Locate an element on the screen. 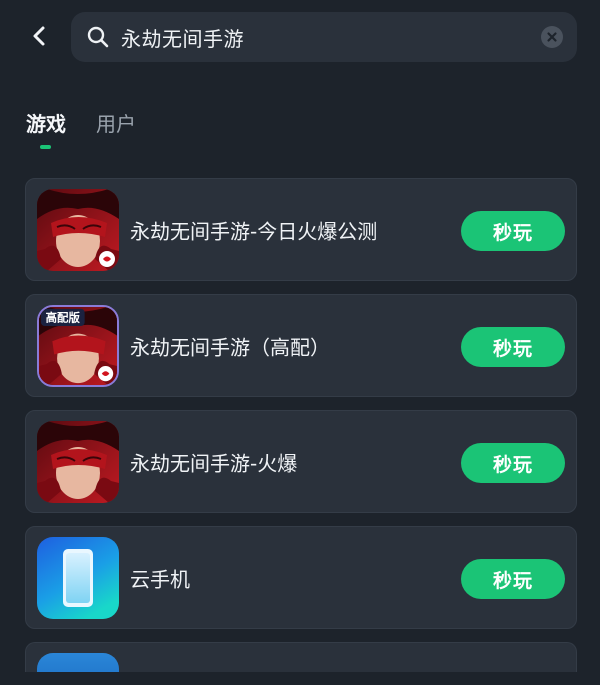  phone-icon is located at coordinates (78, 578).